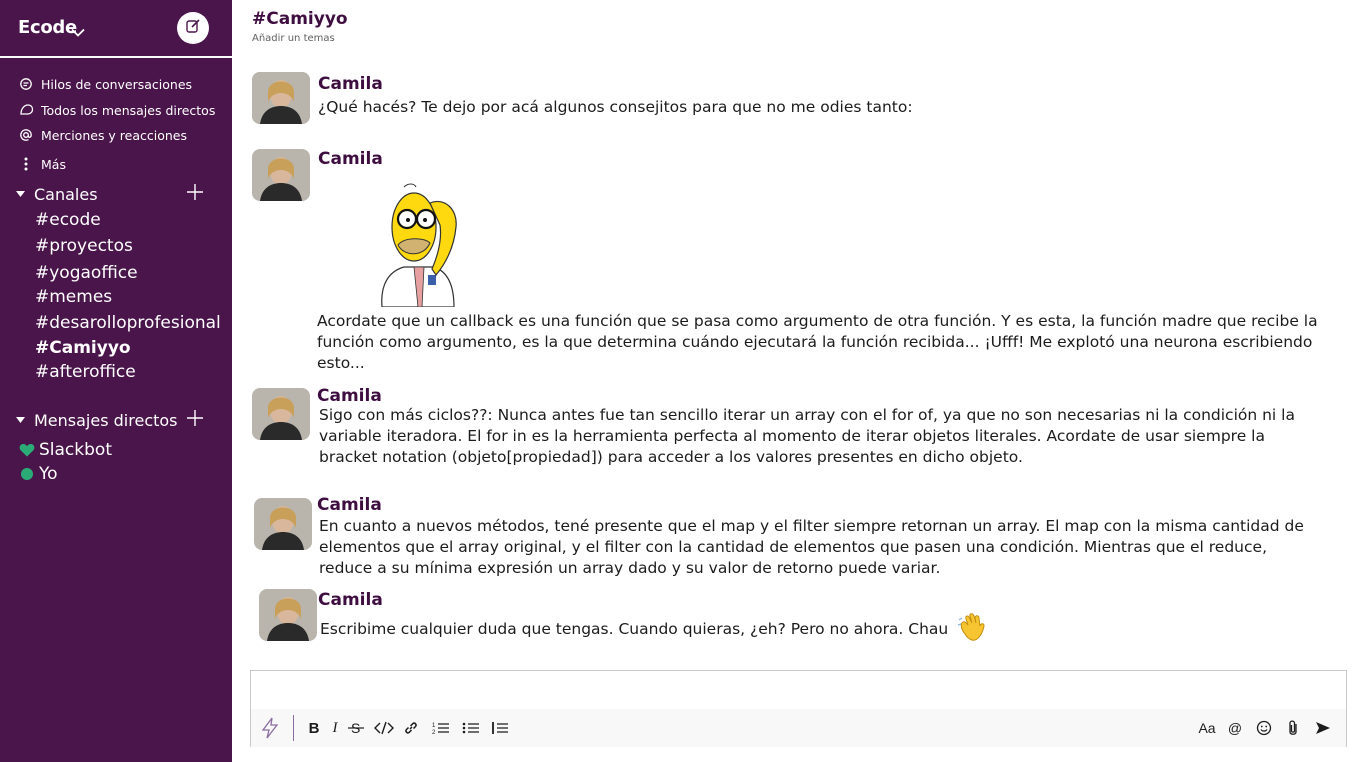 The image size is (1364, 762). I want to click on dm-label: Slackbot, so click(75, 450).